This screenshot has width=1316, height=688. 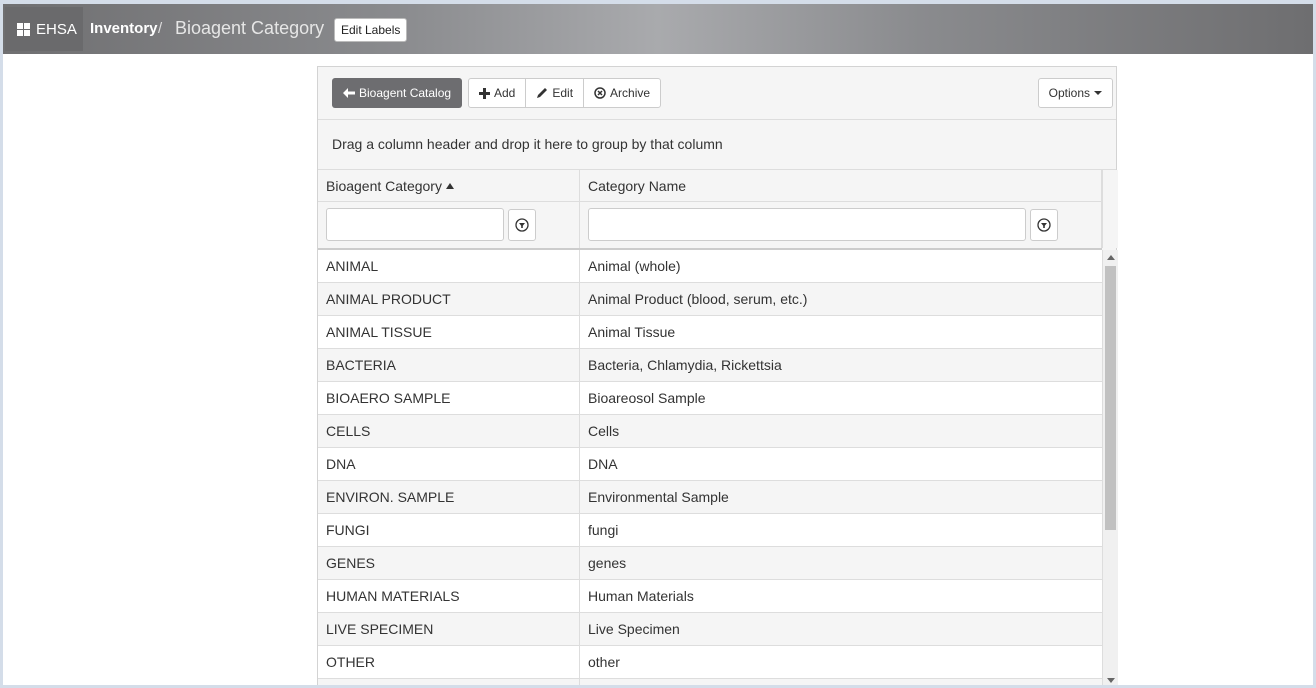 I want to click on scroll-down-arrow-icon, so click(x=1111, y=680).